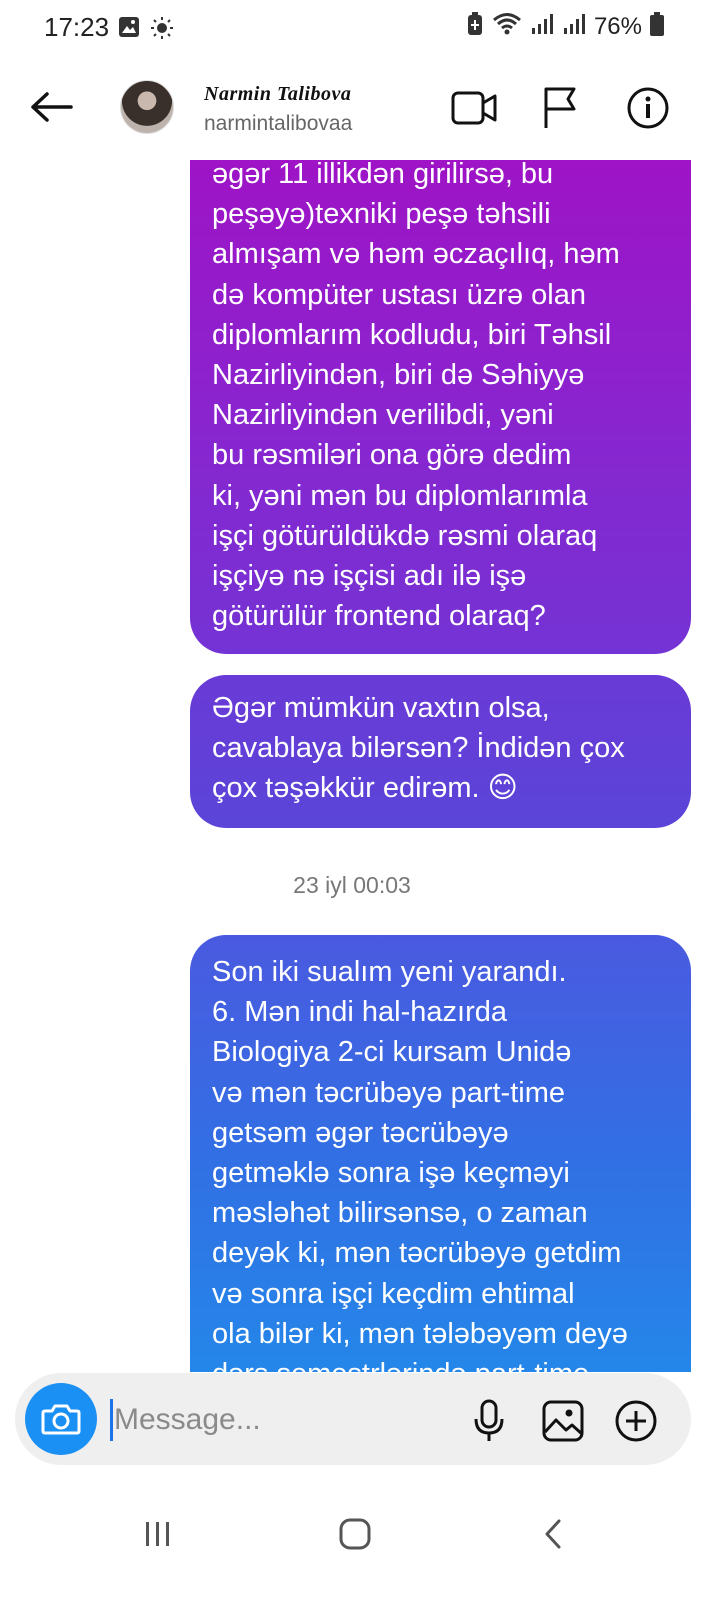 This screenshot has width=720, height=1600. I want to click on recent-apps-icon, so click(158, 1534).